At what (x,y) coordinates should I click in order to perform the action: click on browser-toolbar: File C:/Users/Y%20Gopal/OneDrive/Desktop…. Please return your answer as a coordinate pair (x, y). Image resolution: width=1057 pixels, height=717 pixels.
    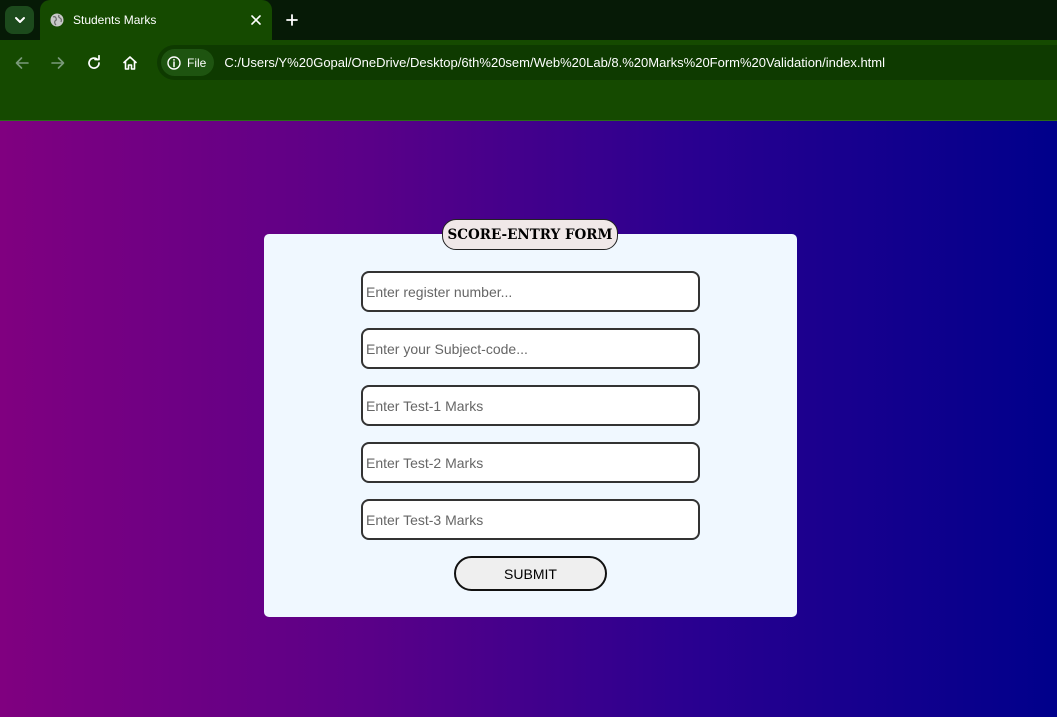
    Looking at the image, I should click on (528, 80).